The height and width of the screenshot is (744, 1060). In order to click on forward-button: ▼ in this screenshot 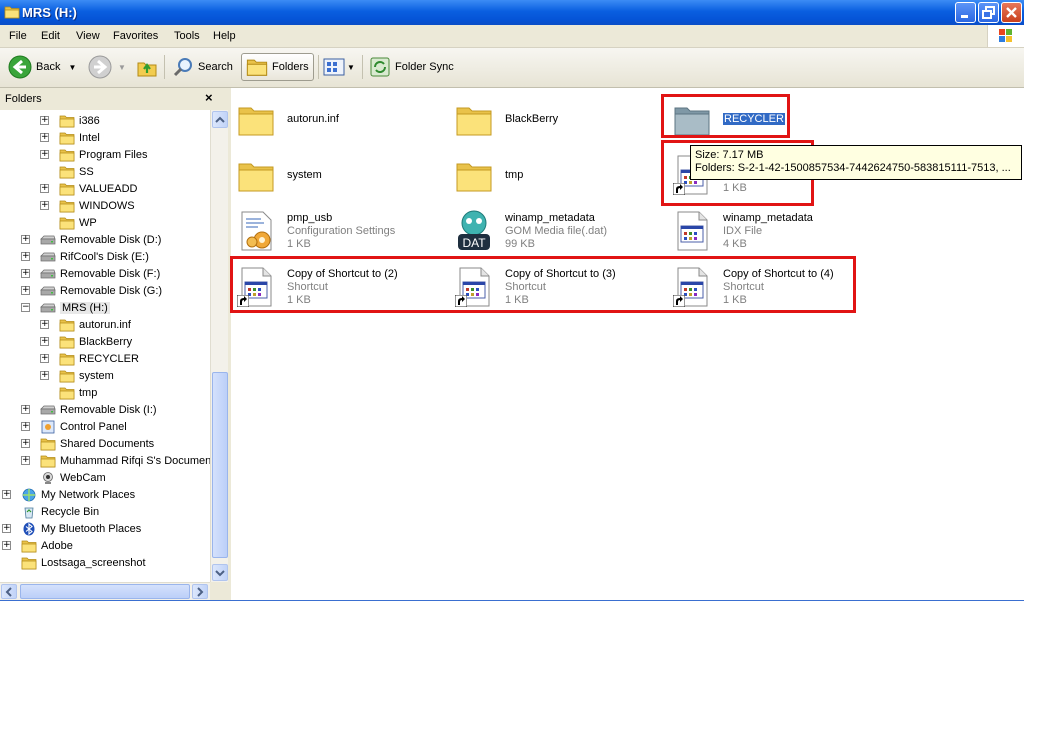, I will do `click(107, 67)`.